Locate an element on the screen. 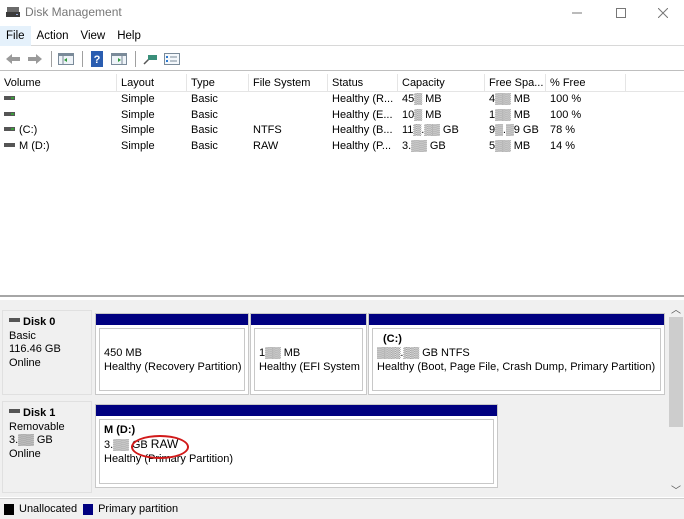 This screenshot has height=519, width=684. forward-icon is located at coordinates (35, 58).